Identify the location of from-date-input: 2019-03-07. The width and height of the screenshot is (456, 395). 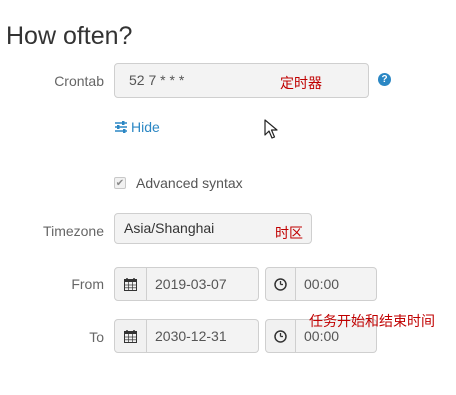
(203, 284).